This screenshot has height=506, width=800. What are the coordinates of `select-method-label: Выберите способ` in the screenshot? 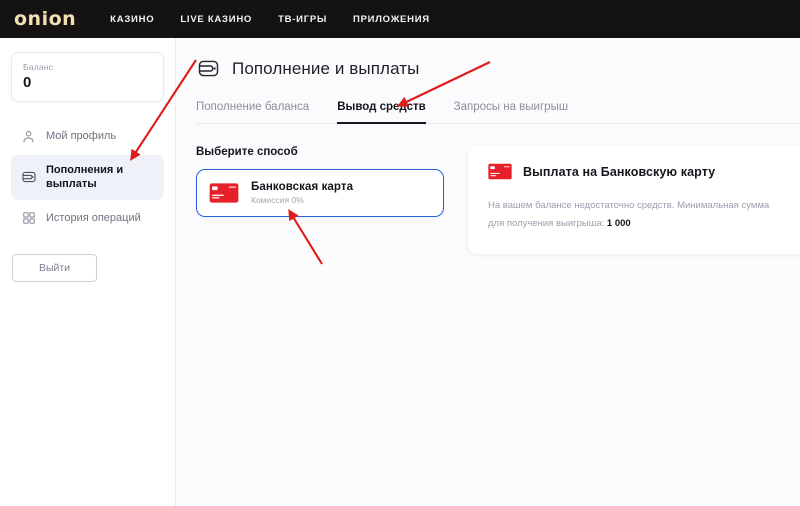 It's located at (247, 152).